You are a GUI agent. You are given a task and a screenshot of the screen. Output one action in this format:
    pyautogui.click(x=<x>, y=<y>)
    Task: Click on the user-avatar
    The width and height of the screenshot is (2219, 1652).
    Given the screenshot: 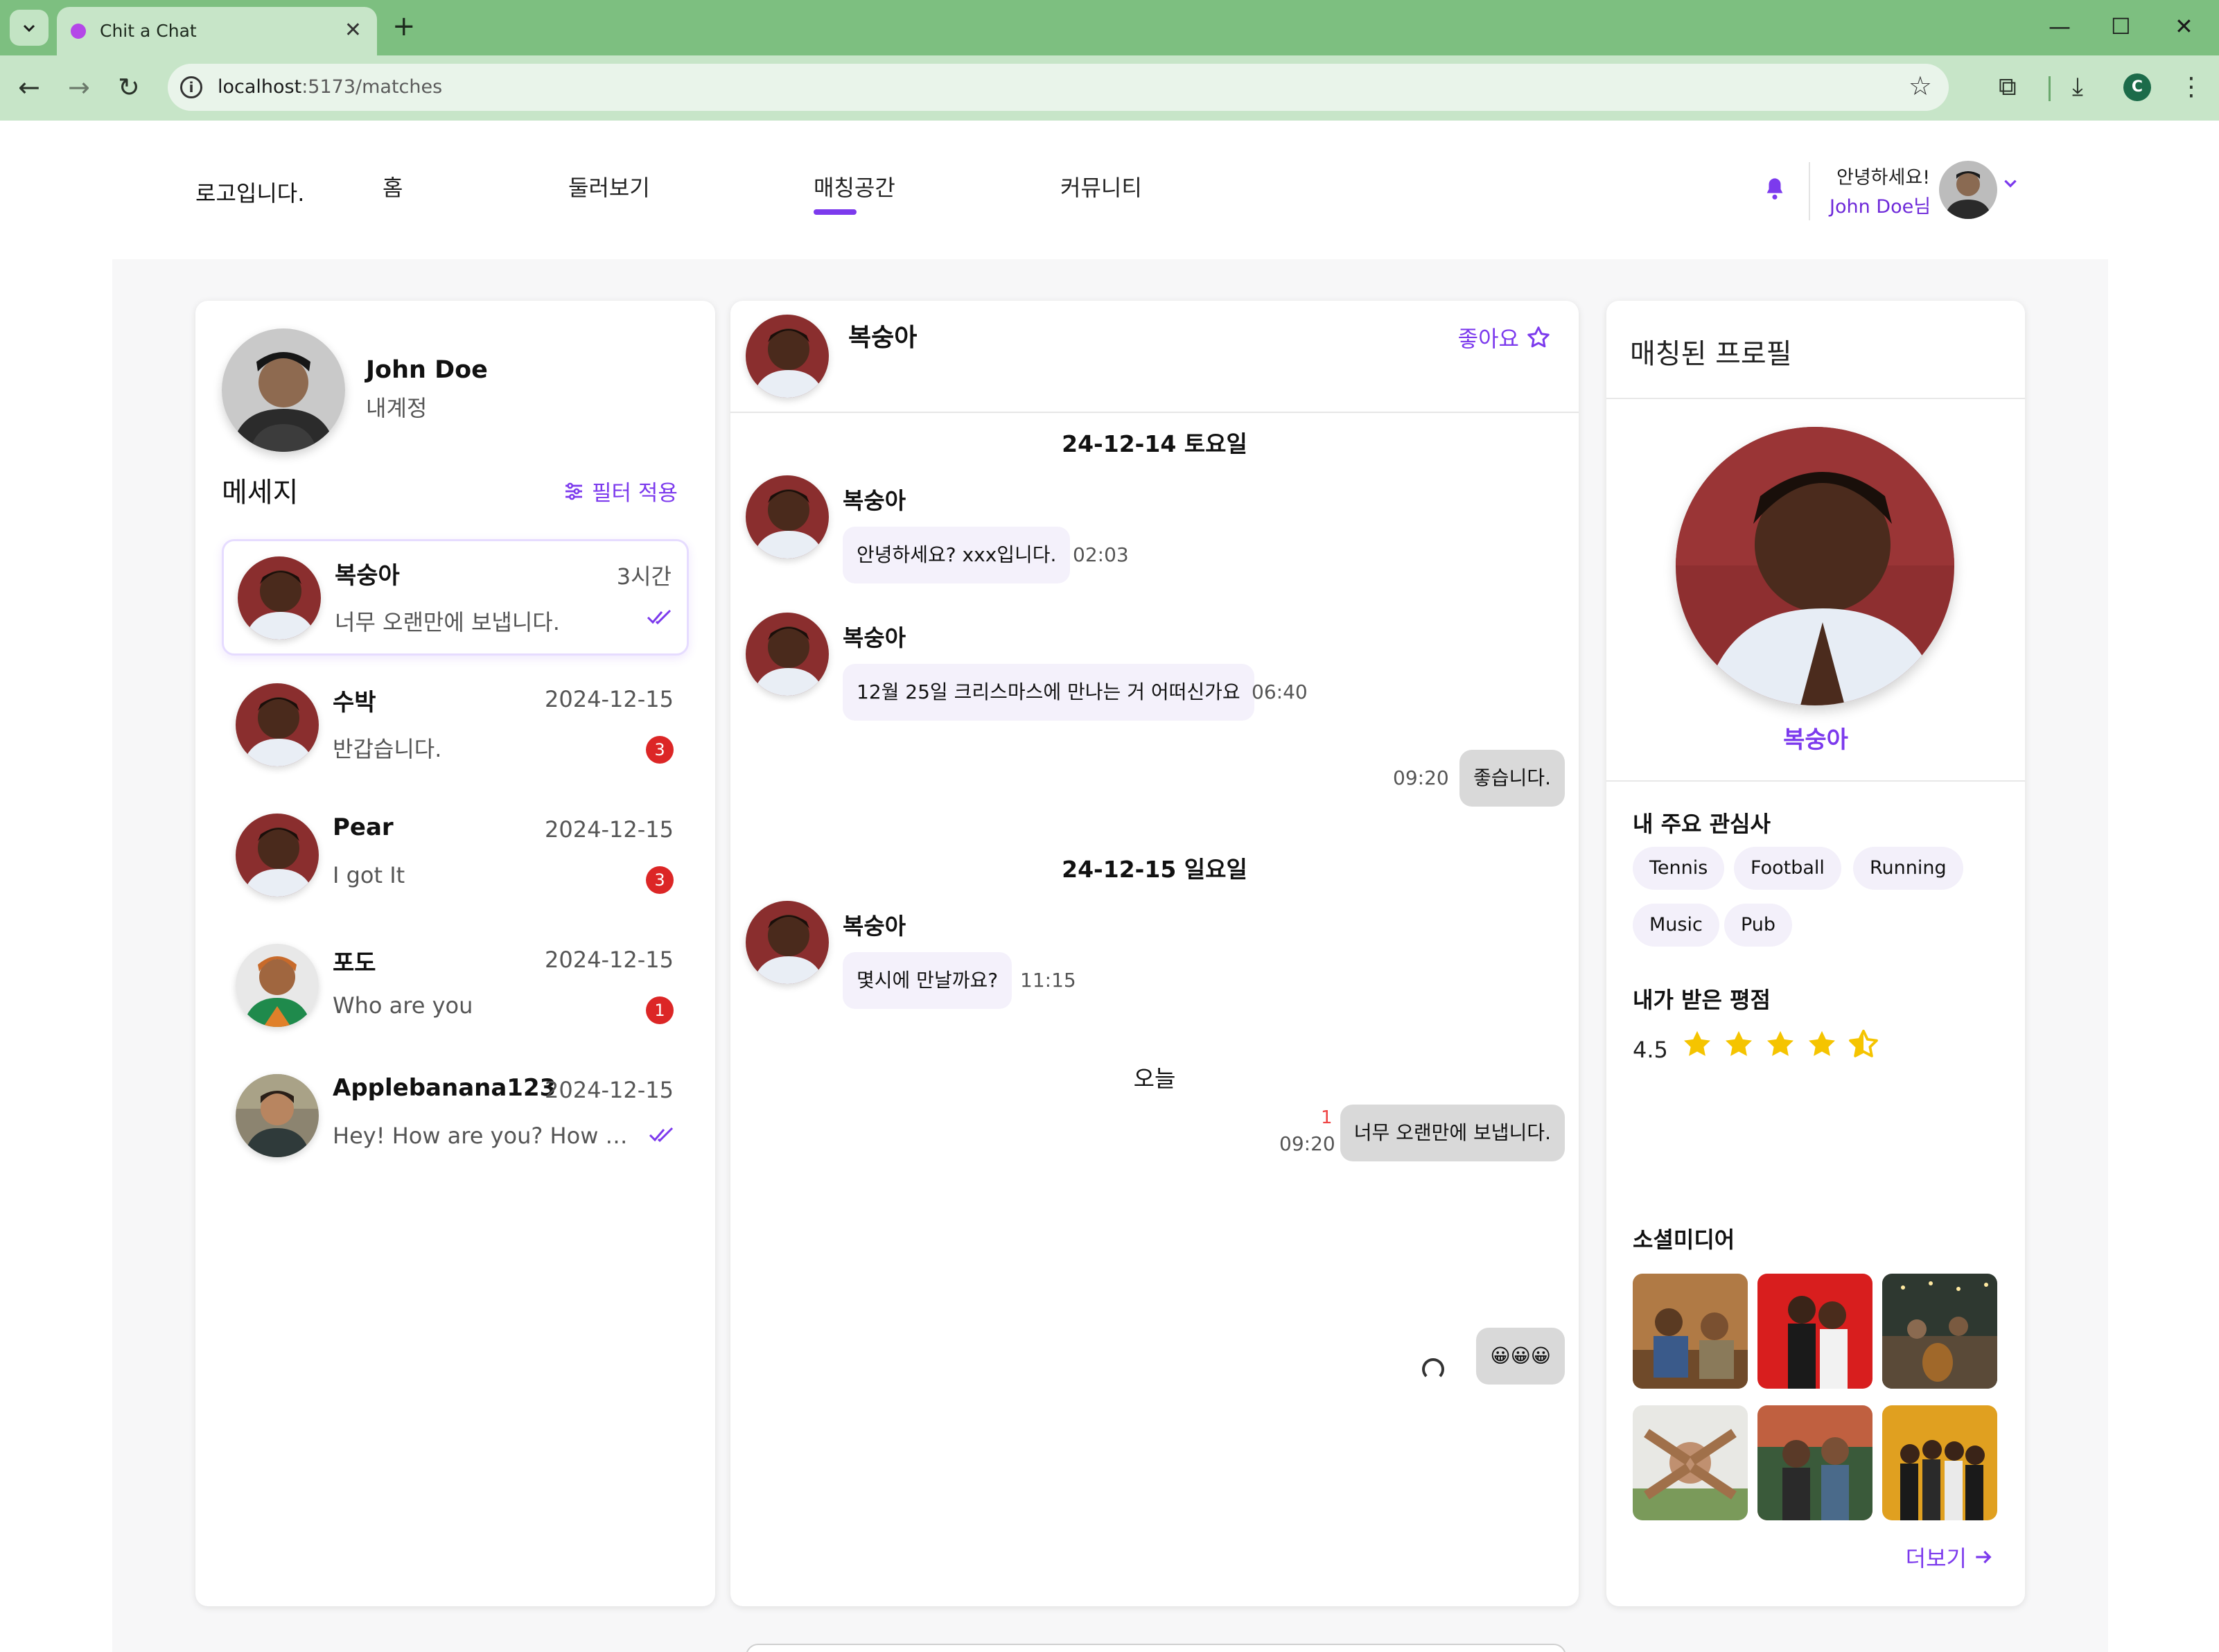 What is the action you would take?
    pyautogui.click(x=1968, y=190)
    